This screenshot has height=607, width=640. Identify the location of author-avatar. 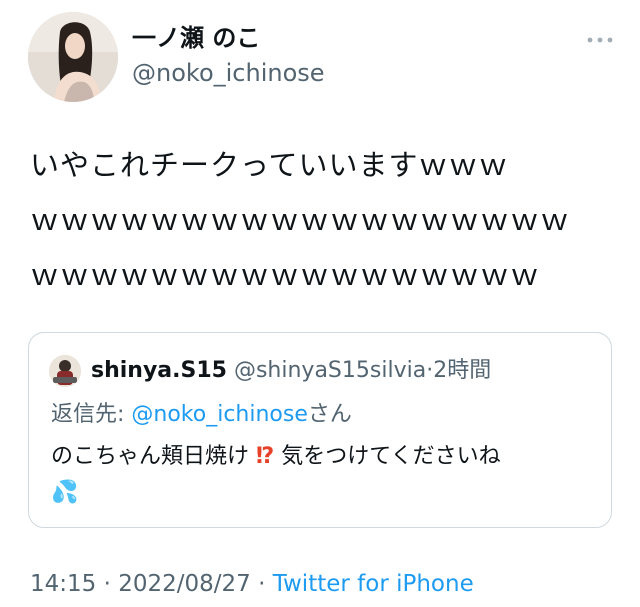
(73, 57).